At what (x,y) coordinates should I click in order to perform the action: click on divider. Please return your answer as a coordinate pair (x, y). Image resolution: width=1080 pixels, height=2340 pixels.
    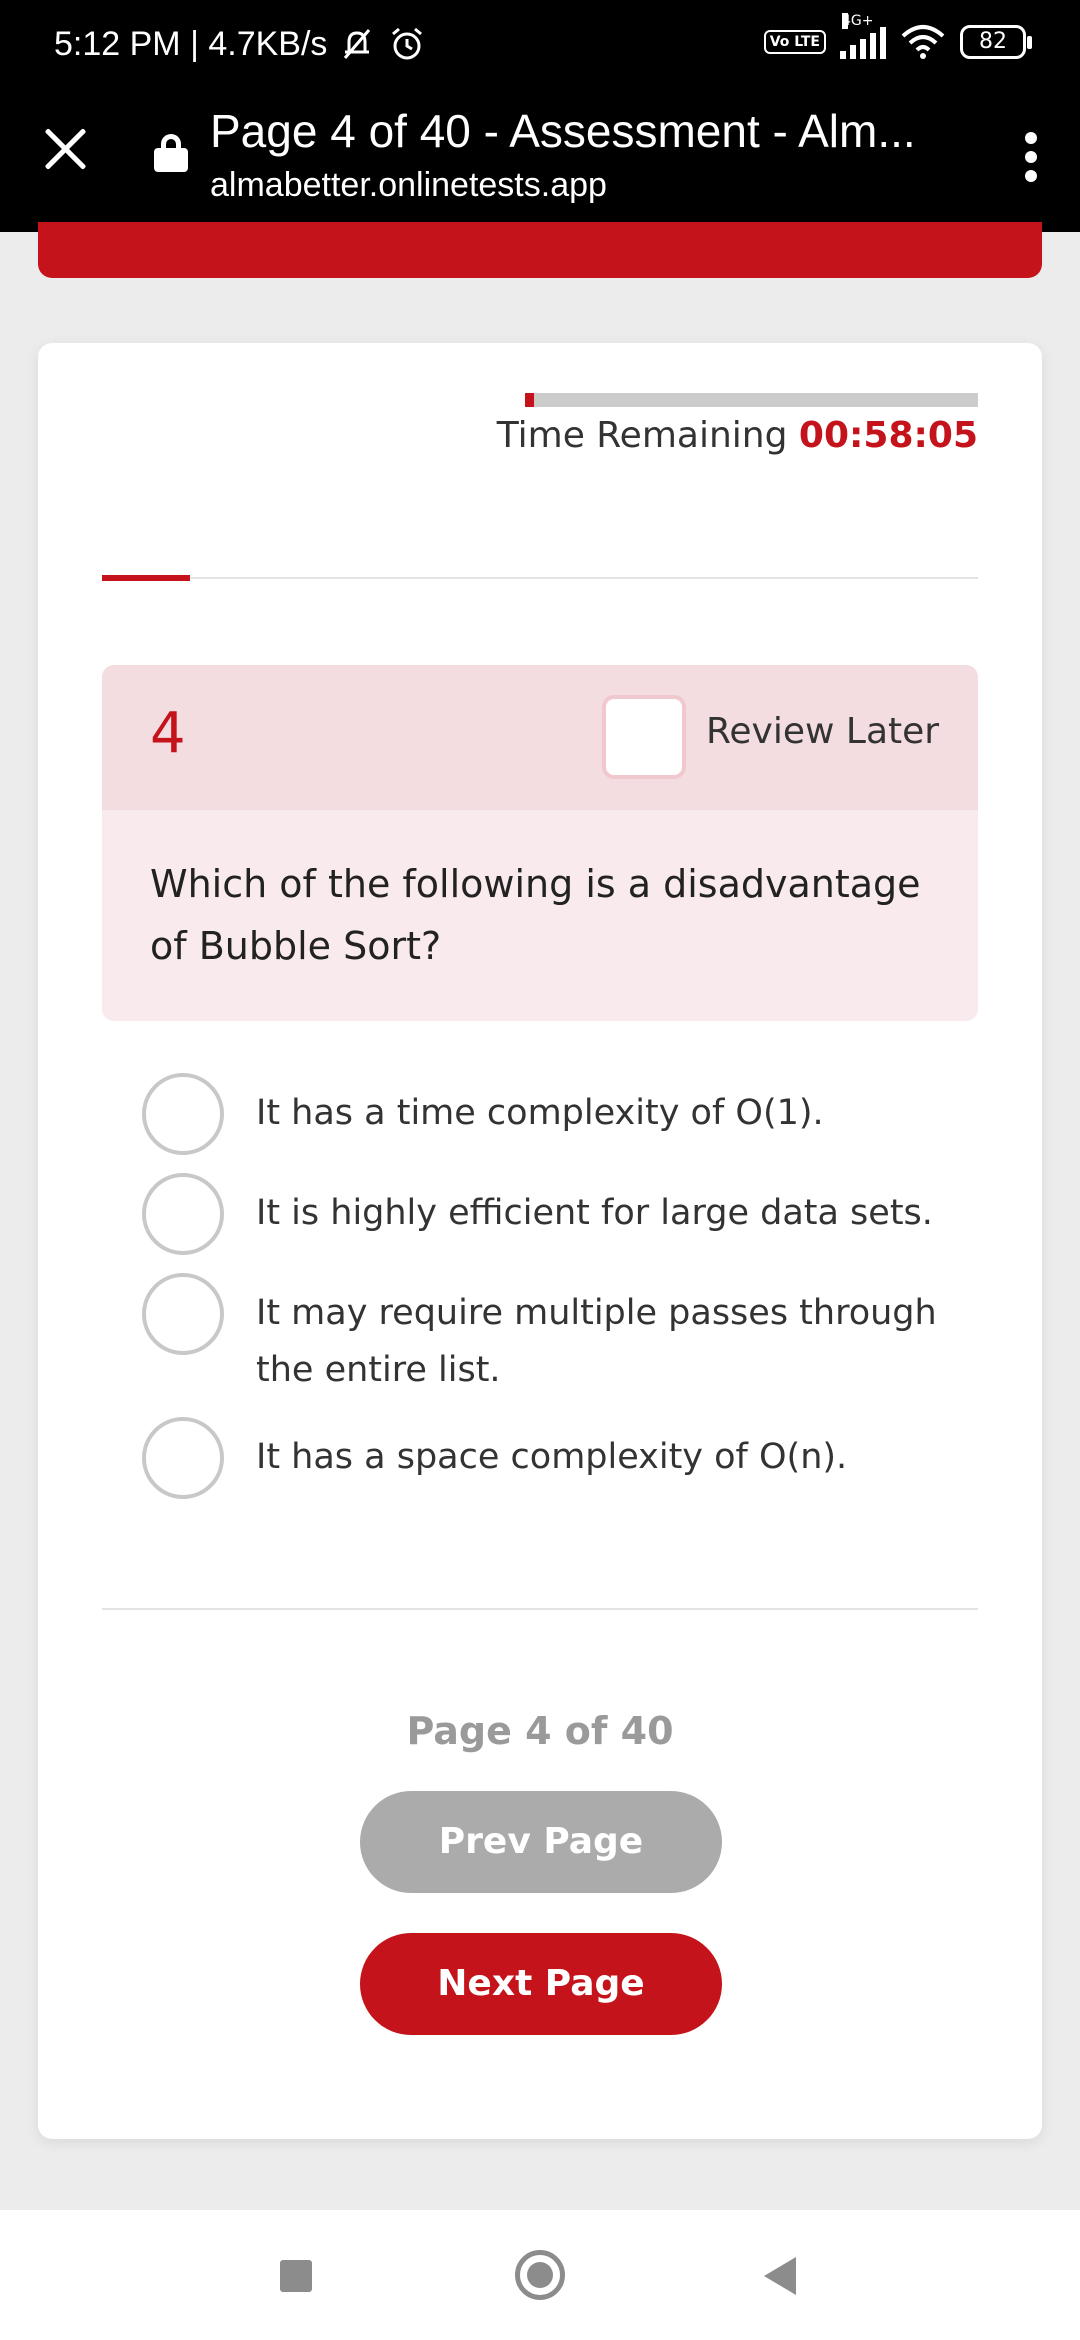
    Looking at the image, I should click on (540, 1609).